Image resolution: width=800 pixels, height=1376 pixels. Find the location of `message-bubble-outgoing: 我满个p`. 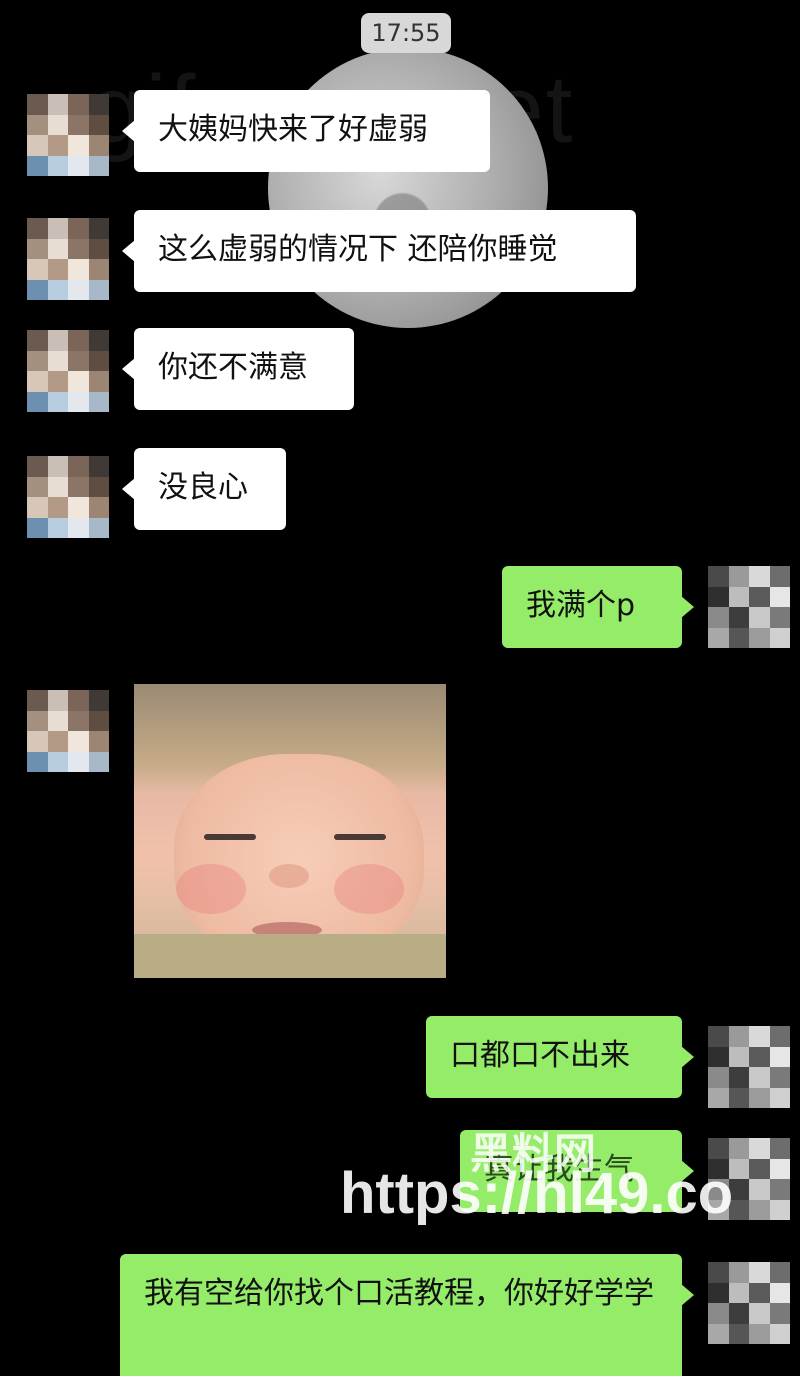

message-bubble-outgoing: 我满个p is located at coordinates (598, 607).